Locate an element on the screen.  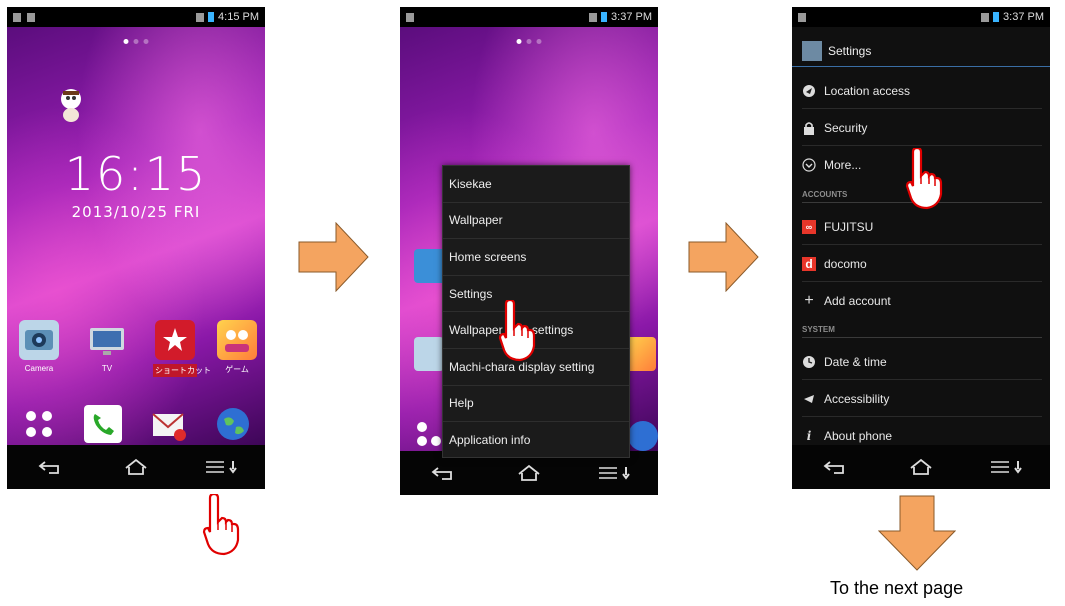
settings-item-label: Date & time is located at coordinates (855, 361).